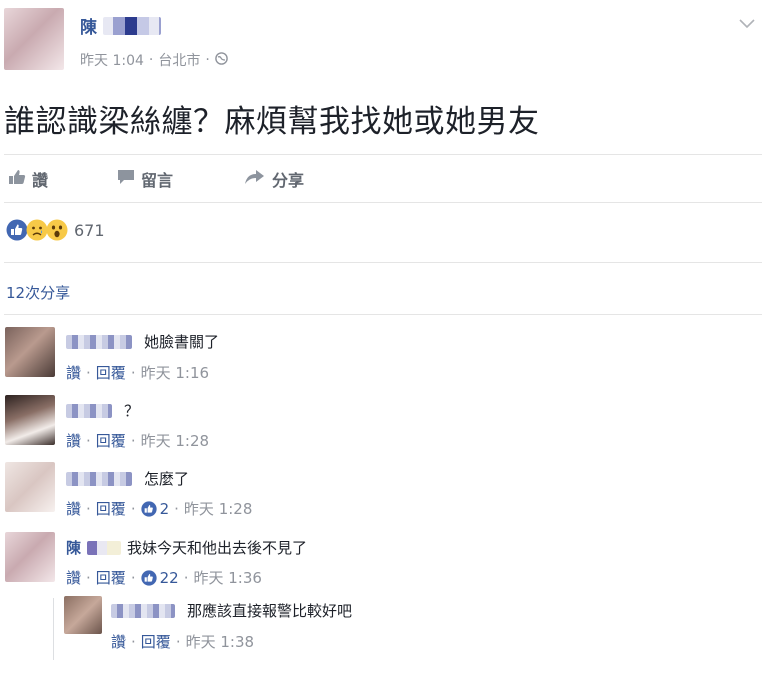 Image resolution: width=767 pixels, height=677 pixels. Describe the element at coordinates (175, 372) in the screenshot. I see `comment-time: 昨天 1:16` at that location.